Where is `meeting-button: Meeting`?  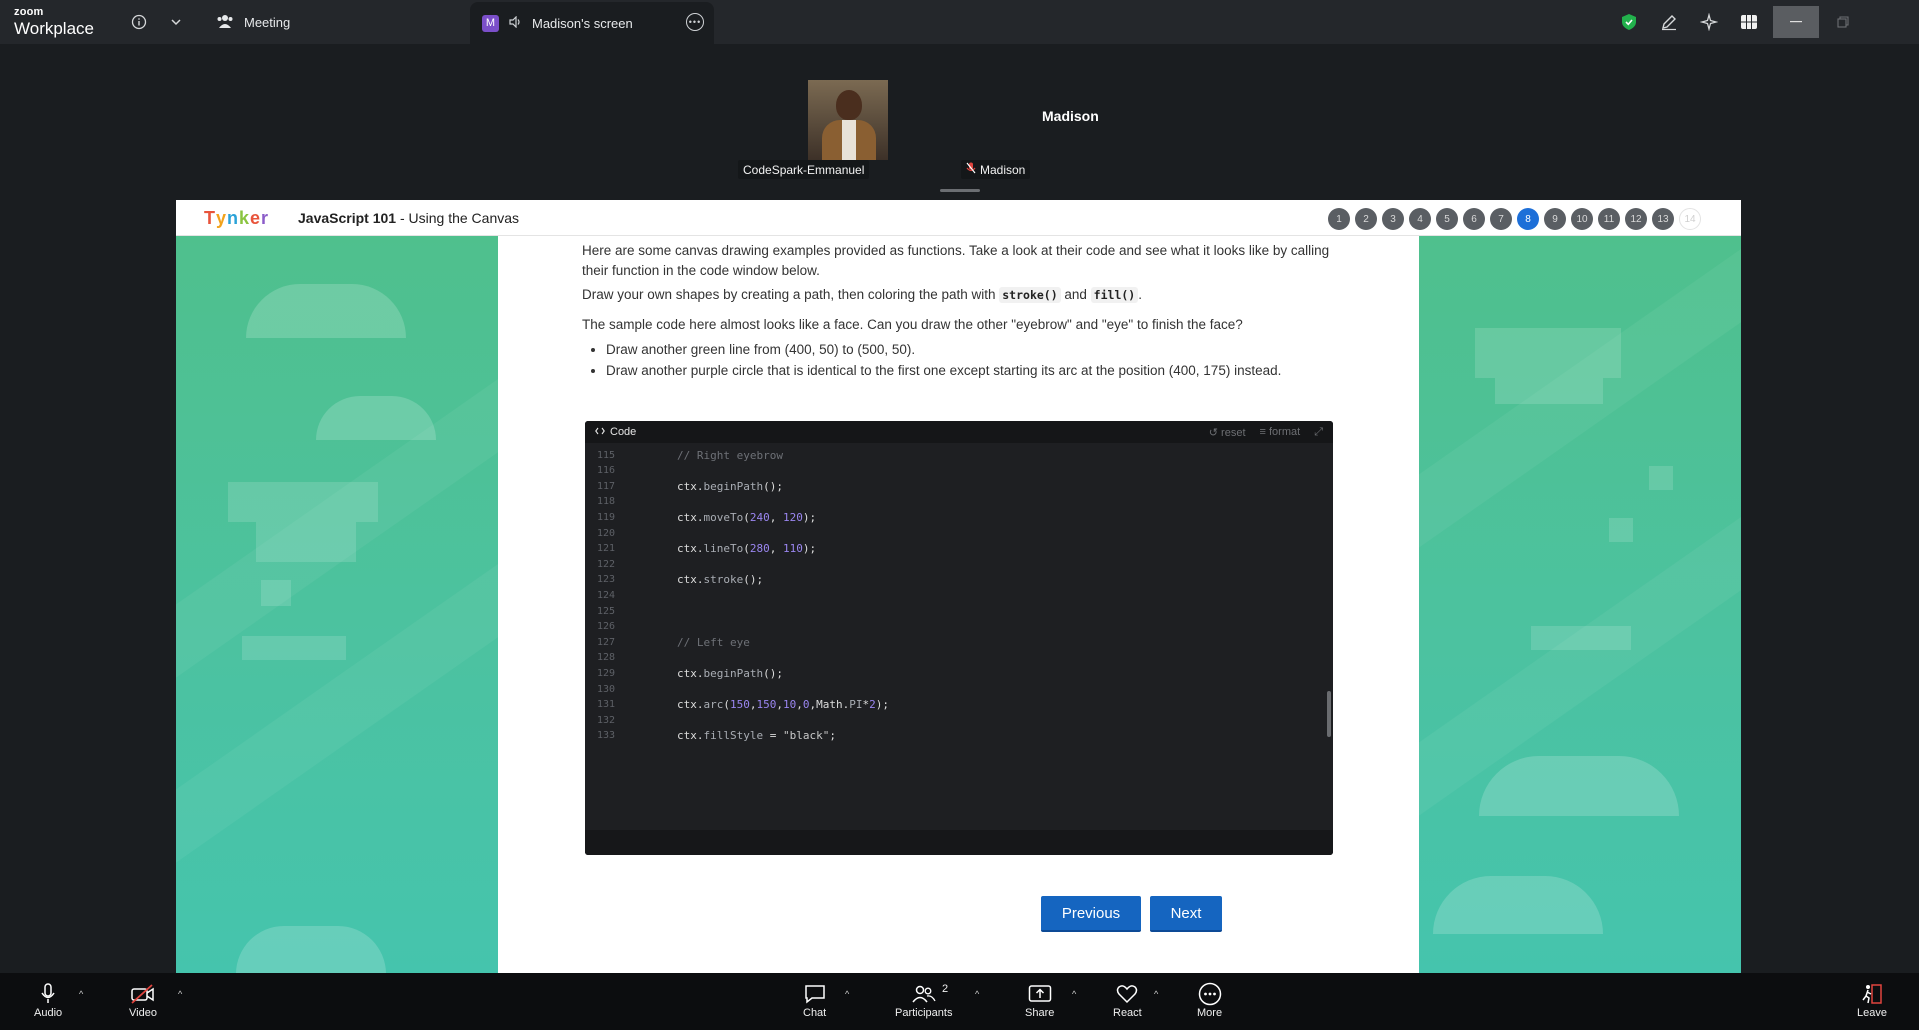
meeting-button: Meeting is located at coordinates (253, 22).